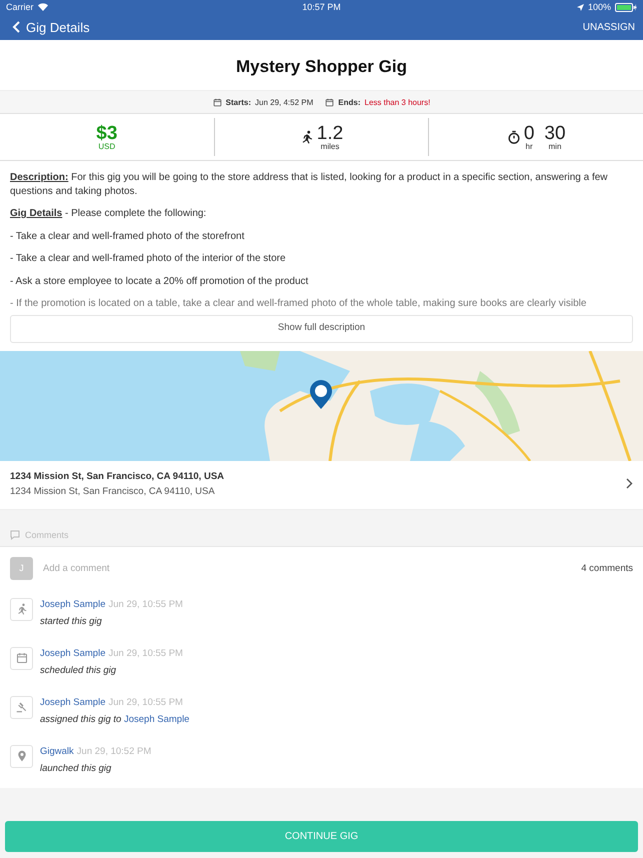 This screenshot has width=643, height=858. Describe the element at coordinates (79, 670) in the screenshot. I see `activity-text: scheduled this gig` at that location.